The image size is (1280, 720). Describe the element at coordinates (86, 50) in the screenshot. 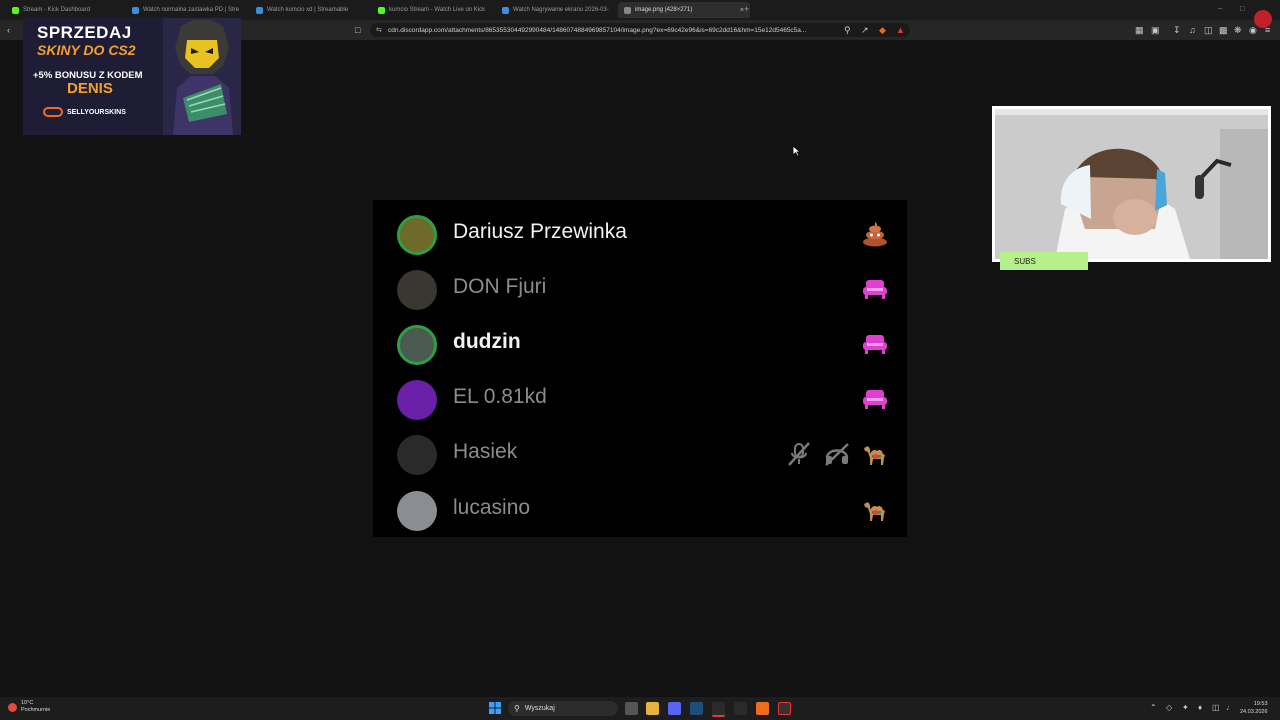

I see `ad-subheadline: SKINY DO CS2` at that location.